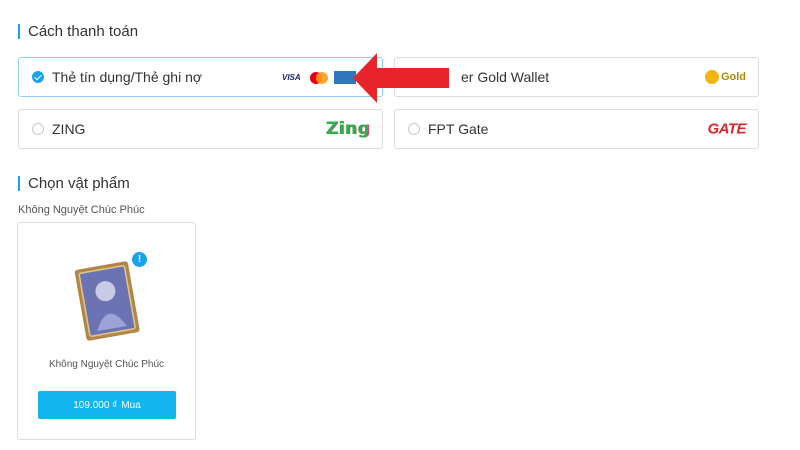 The height and width of the screenshot is (450, 800). Describe the element at coordinates (78, 31) in the screenshot. I see `payment-section-title: Cách thanh toán` at that location.